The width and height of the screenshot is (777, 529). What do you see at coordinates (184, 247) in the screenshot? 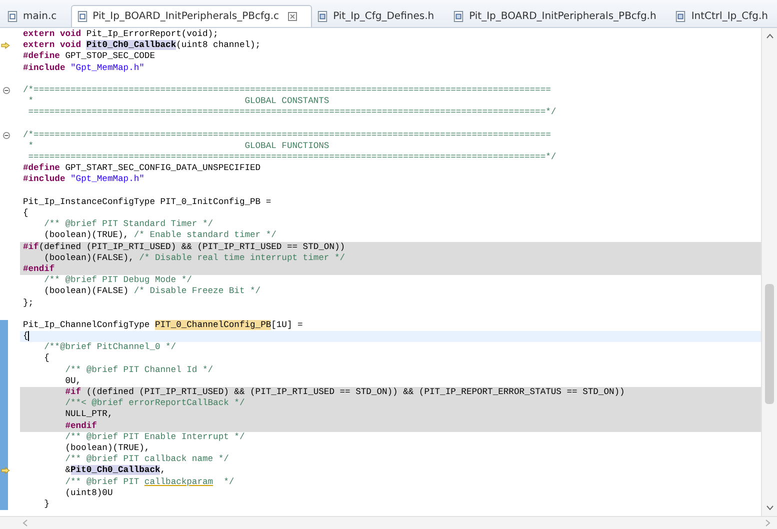
I see `code-line: #if(defined (PIT_IP_RTI_USED) && (PIT_IP_RTI_USED == STD_ON))` at bounding box center [184, 247].